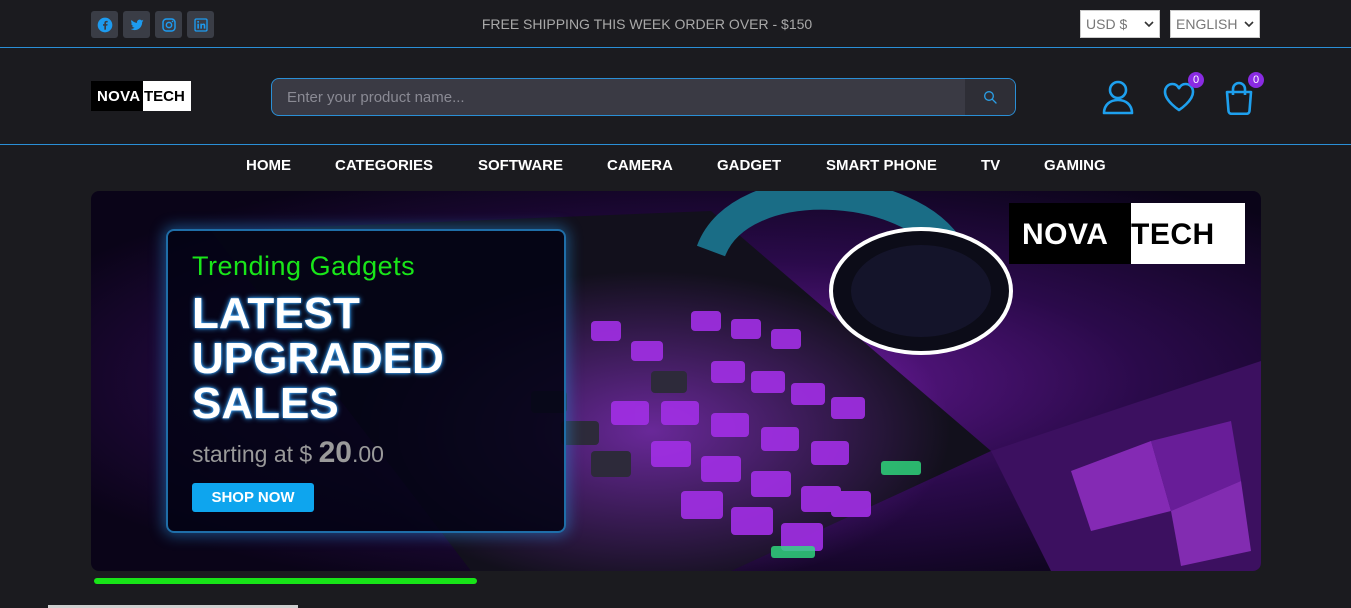  Describe the element at coordinates (1070, 233) in the screenshot. I see `hero-logo-part-1: NOVA` at that location.